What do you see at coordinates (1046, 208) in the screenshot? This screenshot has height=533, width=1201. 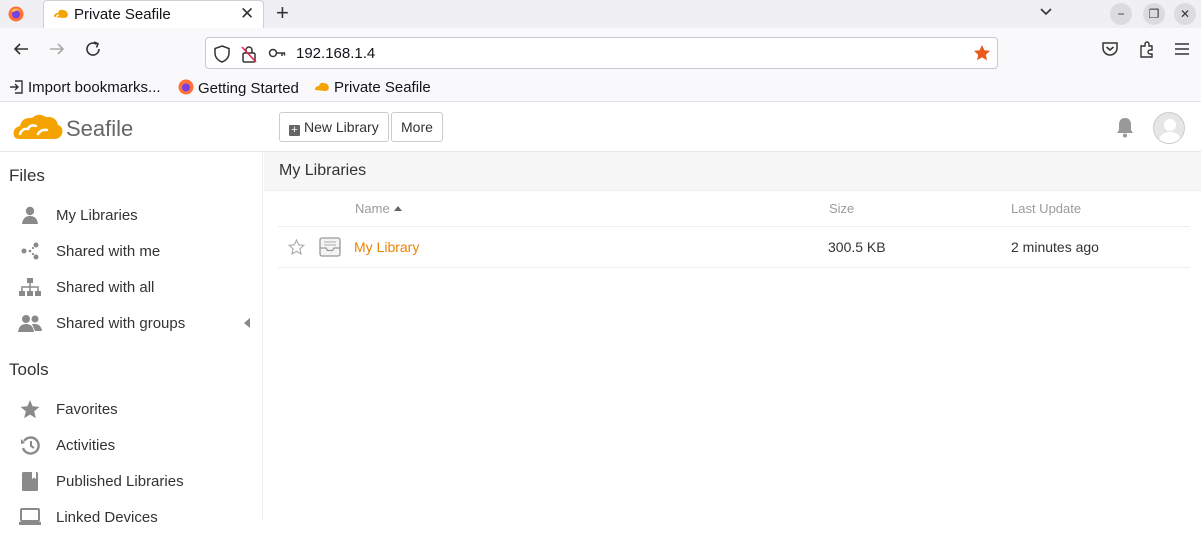 I see `column-last-update-header: Last Update` at bounding box center [1046, 208].